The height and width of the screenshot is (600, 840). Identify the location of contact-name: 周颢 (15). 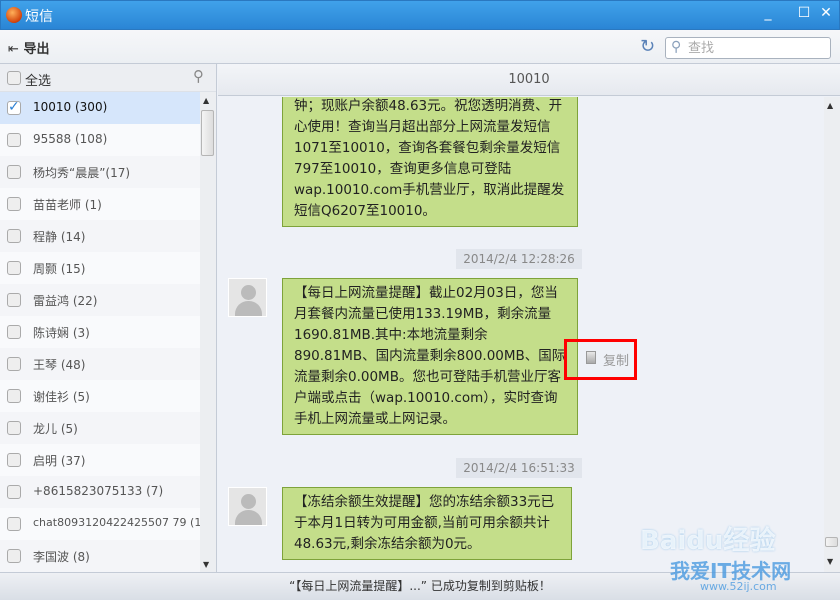
(59, 269).